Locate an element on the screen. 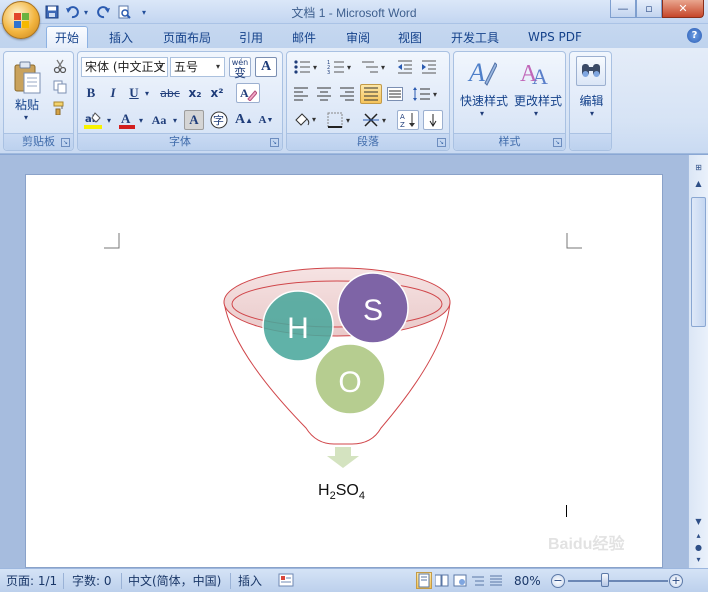  highlight-icon: ab is located at coordinates (93, 120).